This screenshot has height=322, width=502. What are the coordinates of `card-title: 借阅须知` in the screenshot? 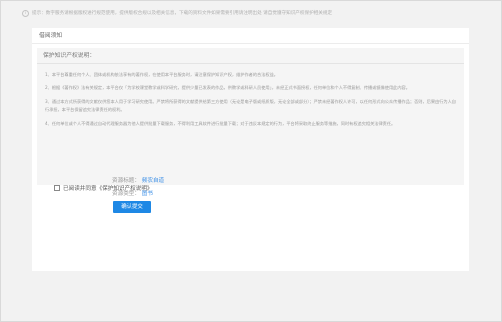 It's located at (250, 36).